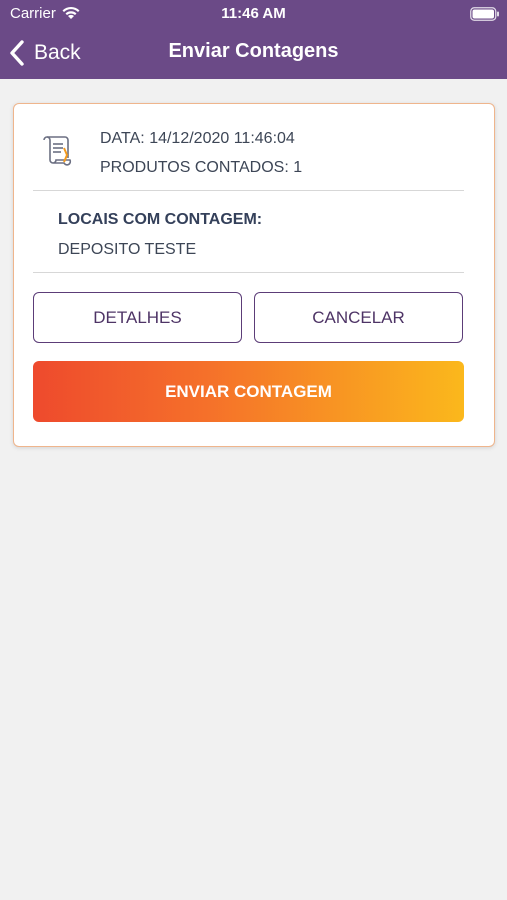  Describe the element at coordinates (253, 51) in the screenshot. I see `page-title: Enviar Contagens` at that location.